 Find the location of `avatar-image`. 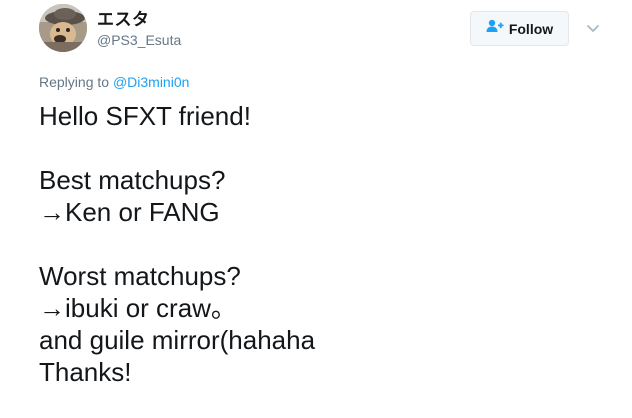

avatar-image is located at coordinates (63, 28).